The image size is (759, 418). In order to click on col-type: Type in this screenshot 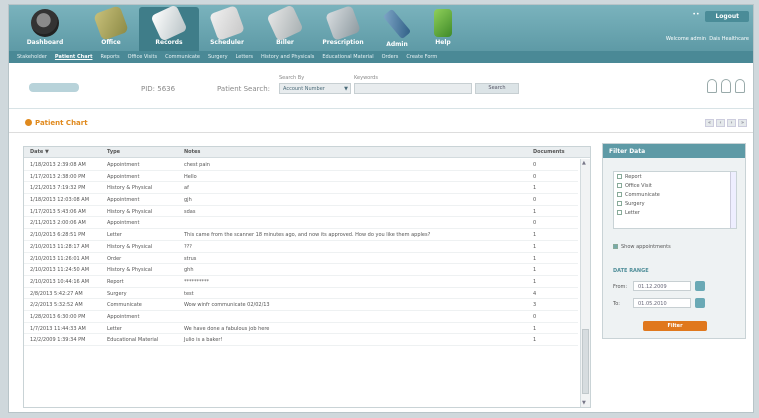, I will do `click(113, 152)`.